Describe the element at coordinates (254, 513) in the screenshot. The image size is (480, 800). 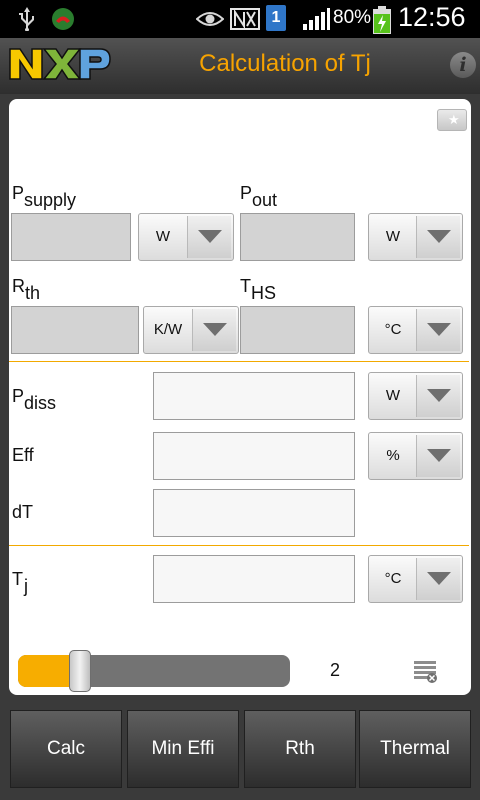
I see `dt-output` at that location.